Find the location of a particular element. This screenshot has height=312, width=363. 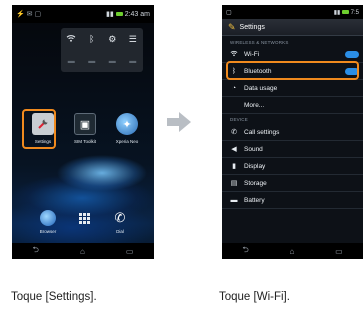

section-device: DEVICE is located at coordinates (239, 119).